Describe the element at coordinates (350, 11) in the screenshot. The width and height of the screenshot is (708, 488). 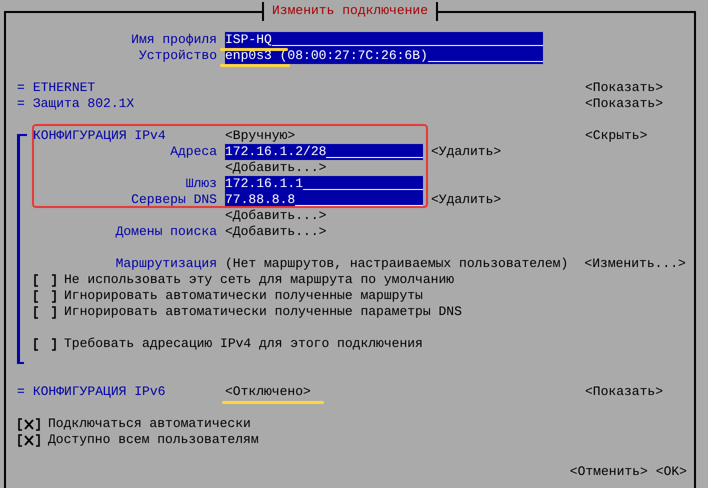
I see `window-title: Изменить подключение` at that location.